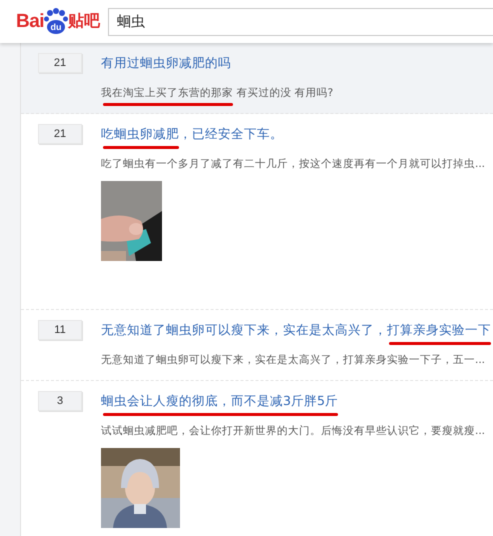 Image resolution: width=493 pixels, height=536 pixels. What do you see at coordinates (217, 63) in the screenshot?
I see `post-title-link: 有用过蛔虫卵减肥的吗` at bounding box center [217, 63].